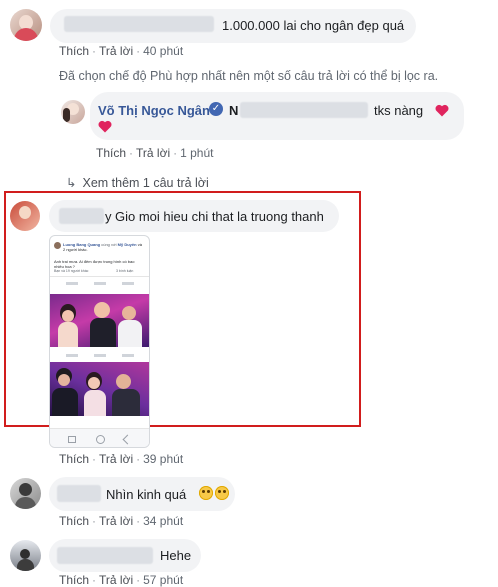 This screenshot has height=587, width=498. I want to click on verified-badge-icon: ✓, so click(216, 109).